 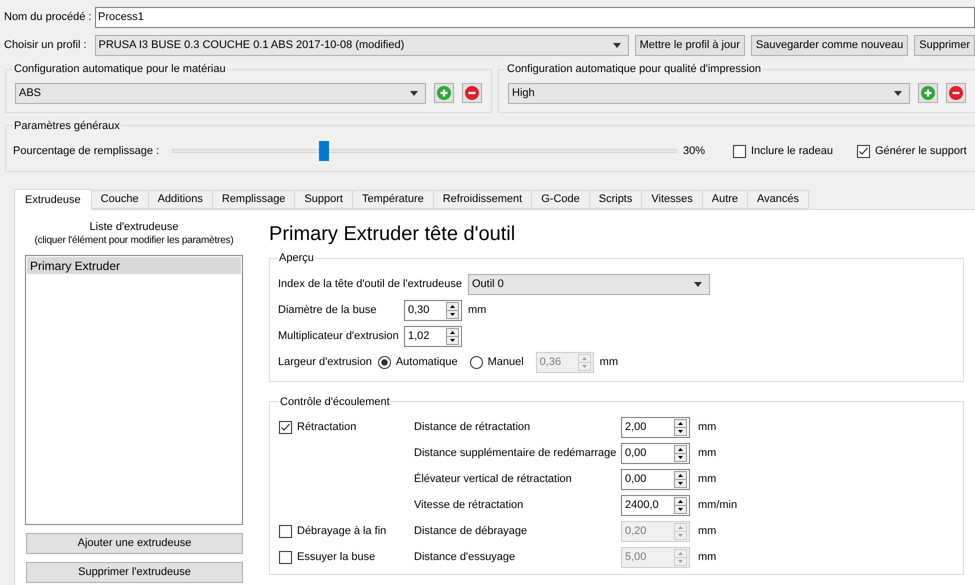 I want to click on tab: Température, so click(x=393, y=199).